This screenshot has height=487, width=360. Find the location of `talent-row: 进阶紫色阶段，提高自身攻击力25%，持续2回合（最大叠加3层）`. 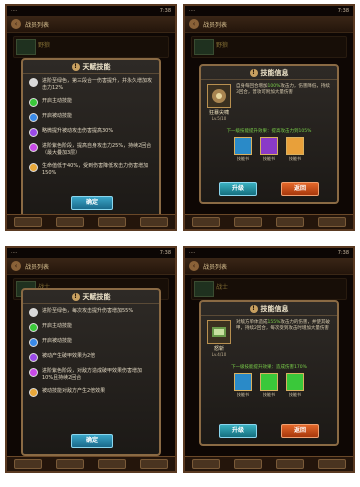

talent-row: 进阶紫色阶段，提高自身攻击力25%，持续2回合（最大叠加3层） is located at coordinates (91, 150).